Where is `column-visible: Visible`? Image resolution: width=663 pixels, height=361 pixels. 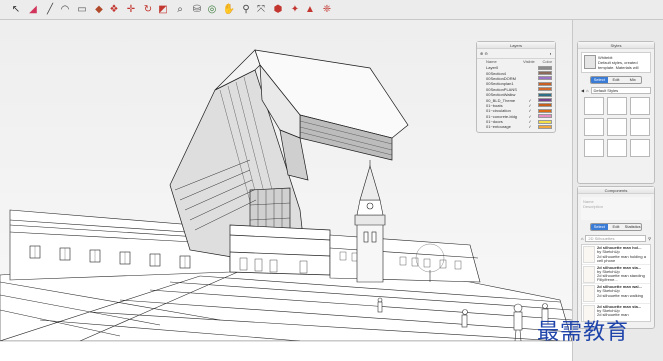
column-visible: Visible is located at coordinates (531, 61).